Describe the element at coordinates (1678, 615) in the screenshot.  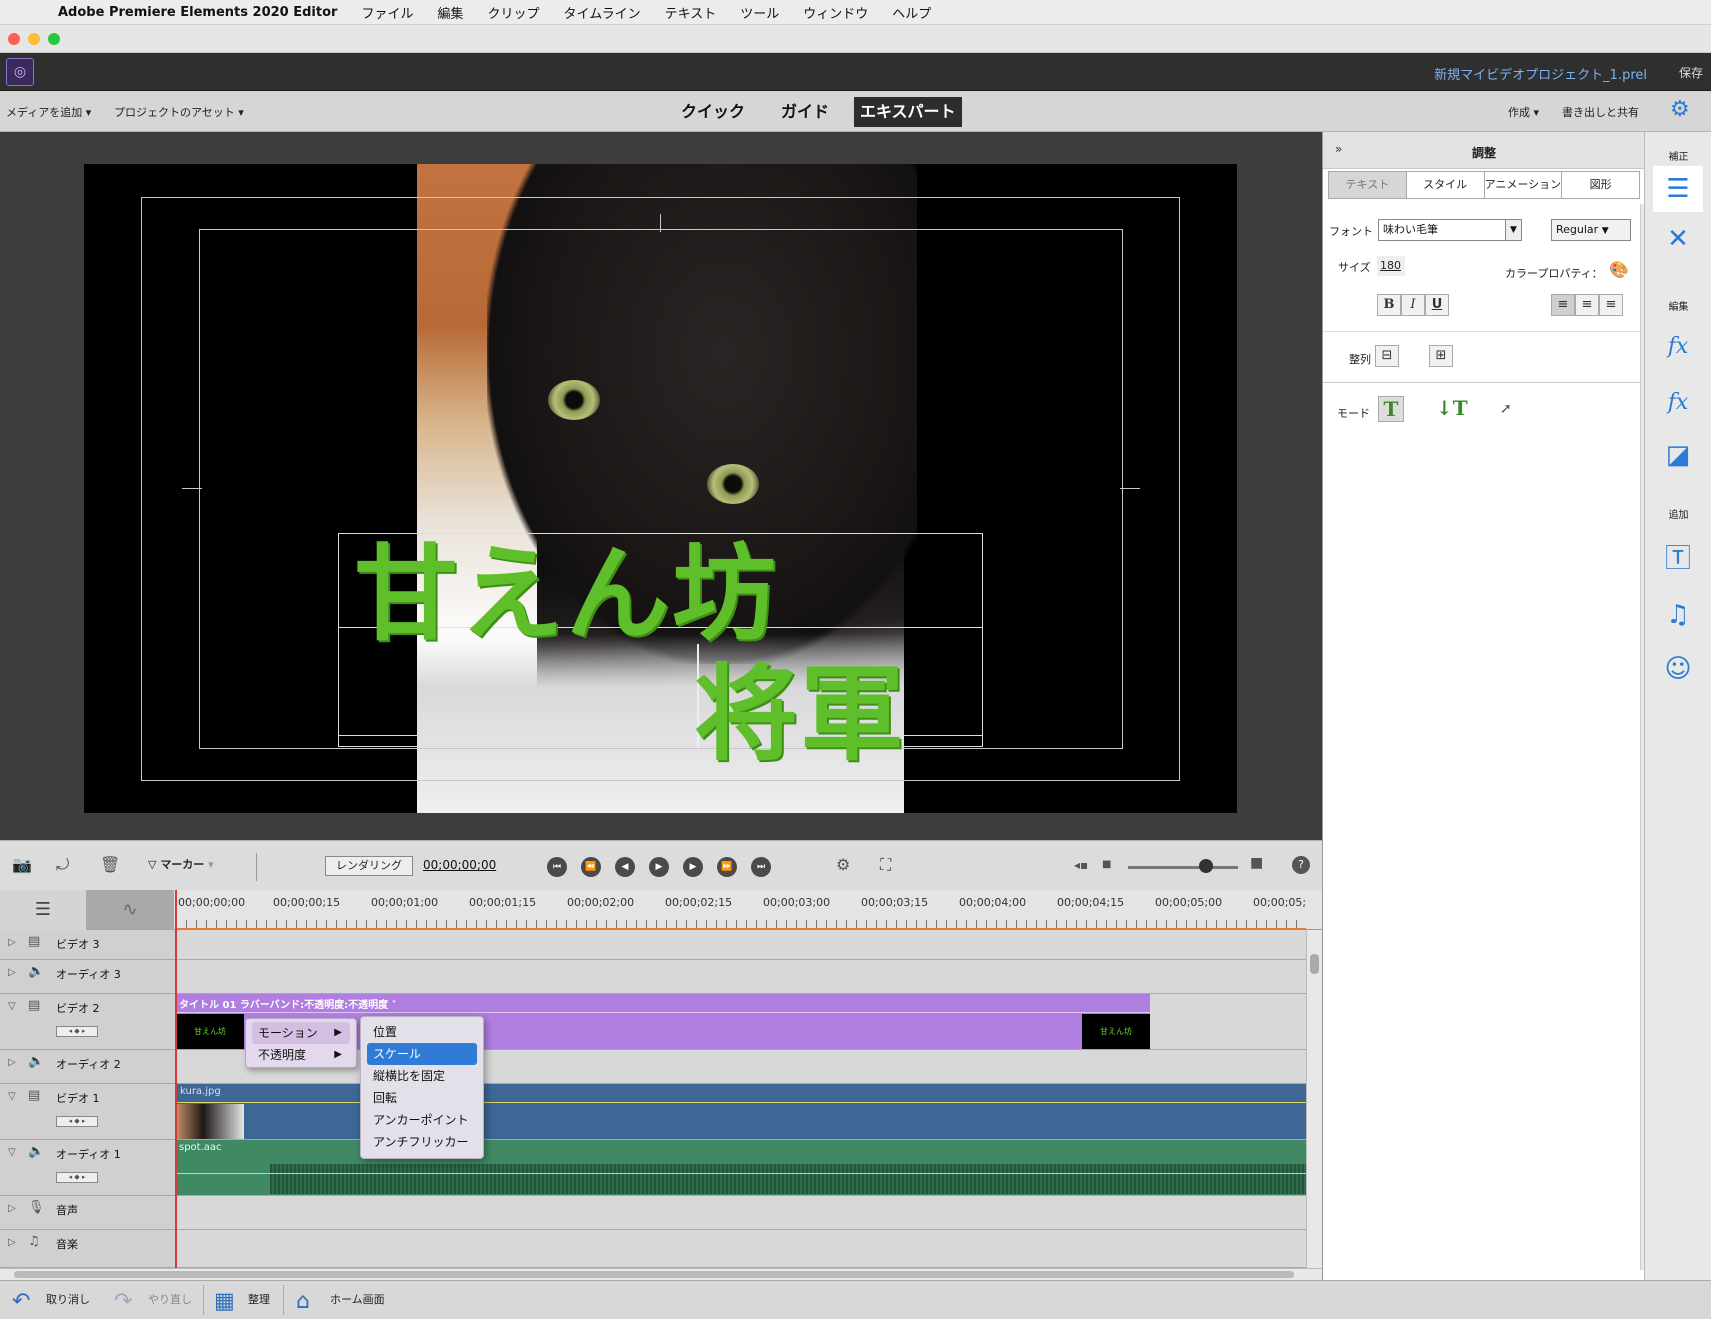
I see `music-icon: ♫` at that location.